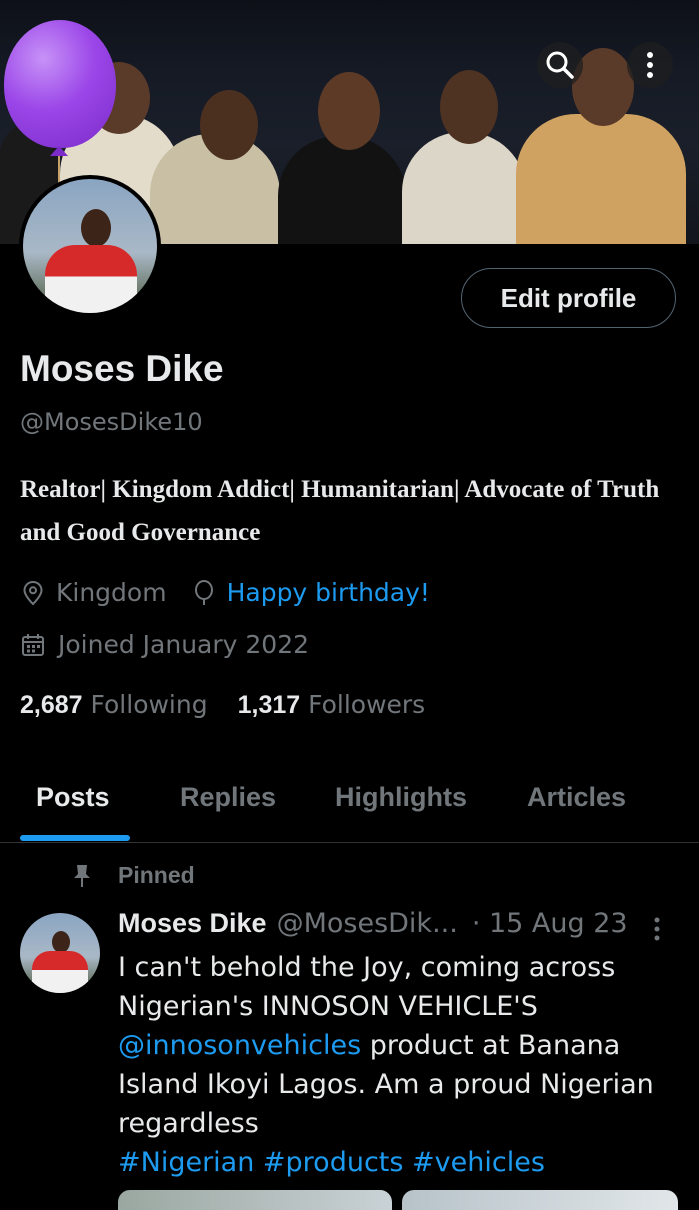  I want to click on post-more-button, so click(657, 932).